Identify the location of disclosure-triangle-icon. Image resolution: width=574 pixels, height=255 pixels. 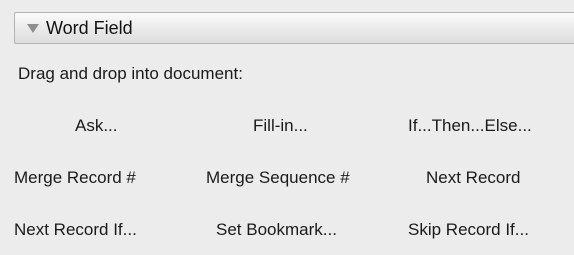
(33, 28).